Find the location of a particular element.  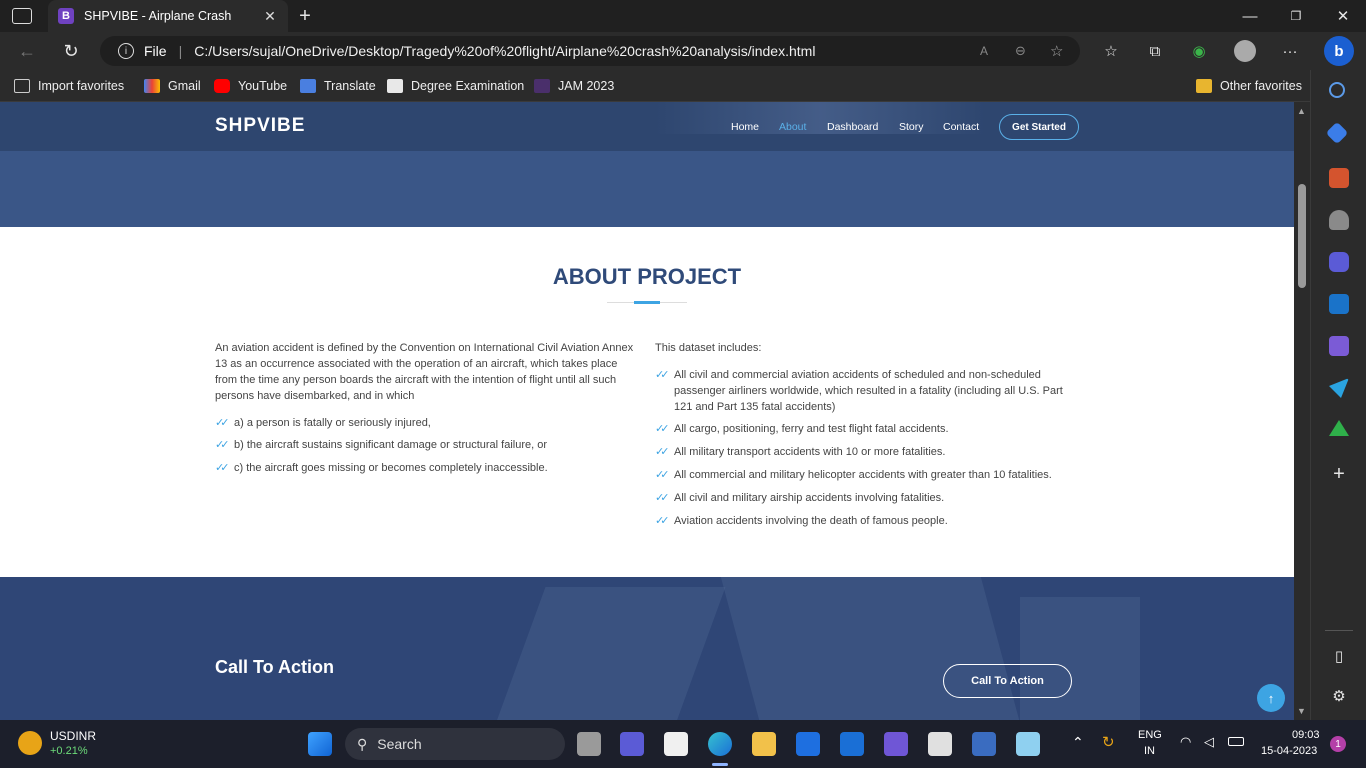

favorite-gmail: Gmail is located at coordinates (172, 86).